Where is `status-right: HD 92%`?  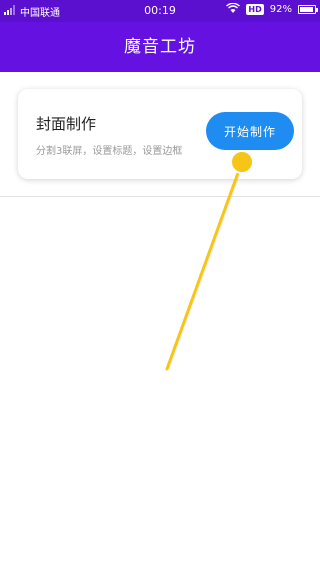 status-right: HD 92% is located at coordinates (272, 9).